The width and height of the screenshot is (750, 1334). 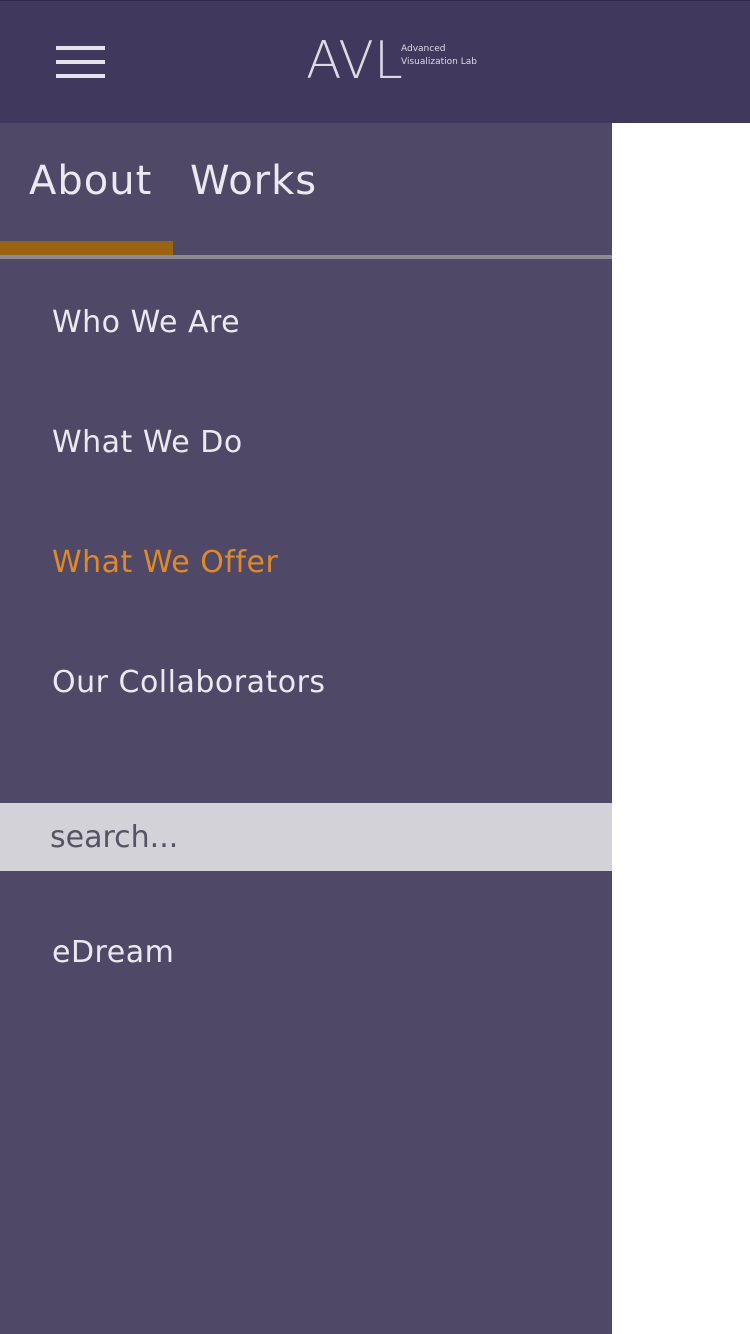 What do you see at coordinates (165, 563) in the screenshot?
I see `menu-item-what-we-offer: What We Offer` at bounding box center [165, 563].